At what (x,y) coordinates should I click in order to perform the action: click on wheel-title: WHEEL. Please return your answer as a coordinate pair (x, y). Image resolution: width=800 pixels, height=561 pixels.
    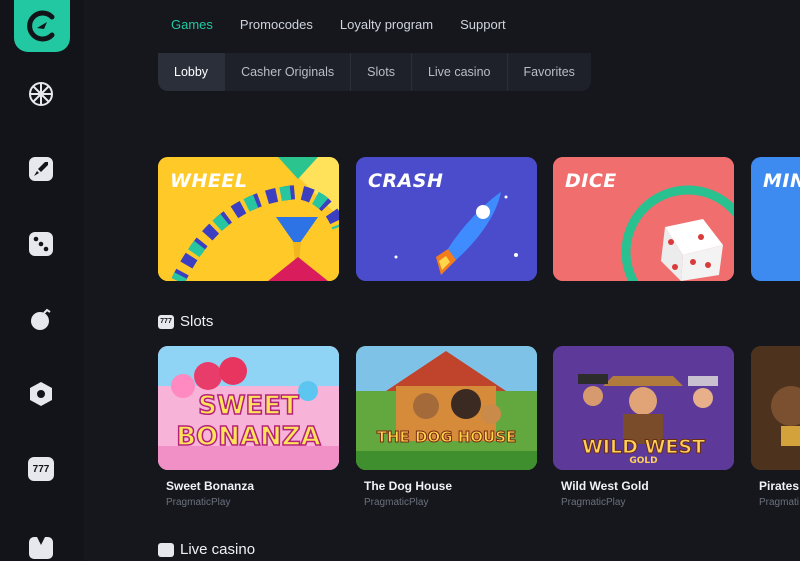
    Looking at the image, I should click on (209, 181).